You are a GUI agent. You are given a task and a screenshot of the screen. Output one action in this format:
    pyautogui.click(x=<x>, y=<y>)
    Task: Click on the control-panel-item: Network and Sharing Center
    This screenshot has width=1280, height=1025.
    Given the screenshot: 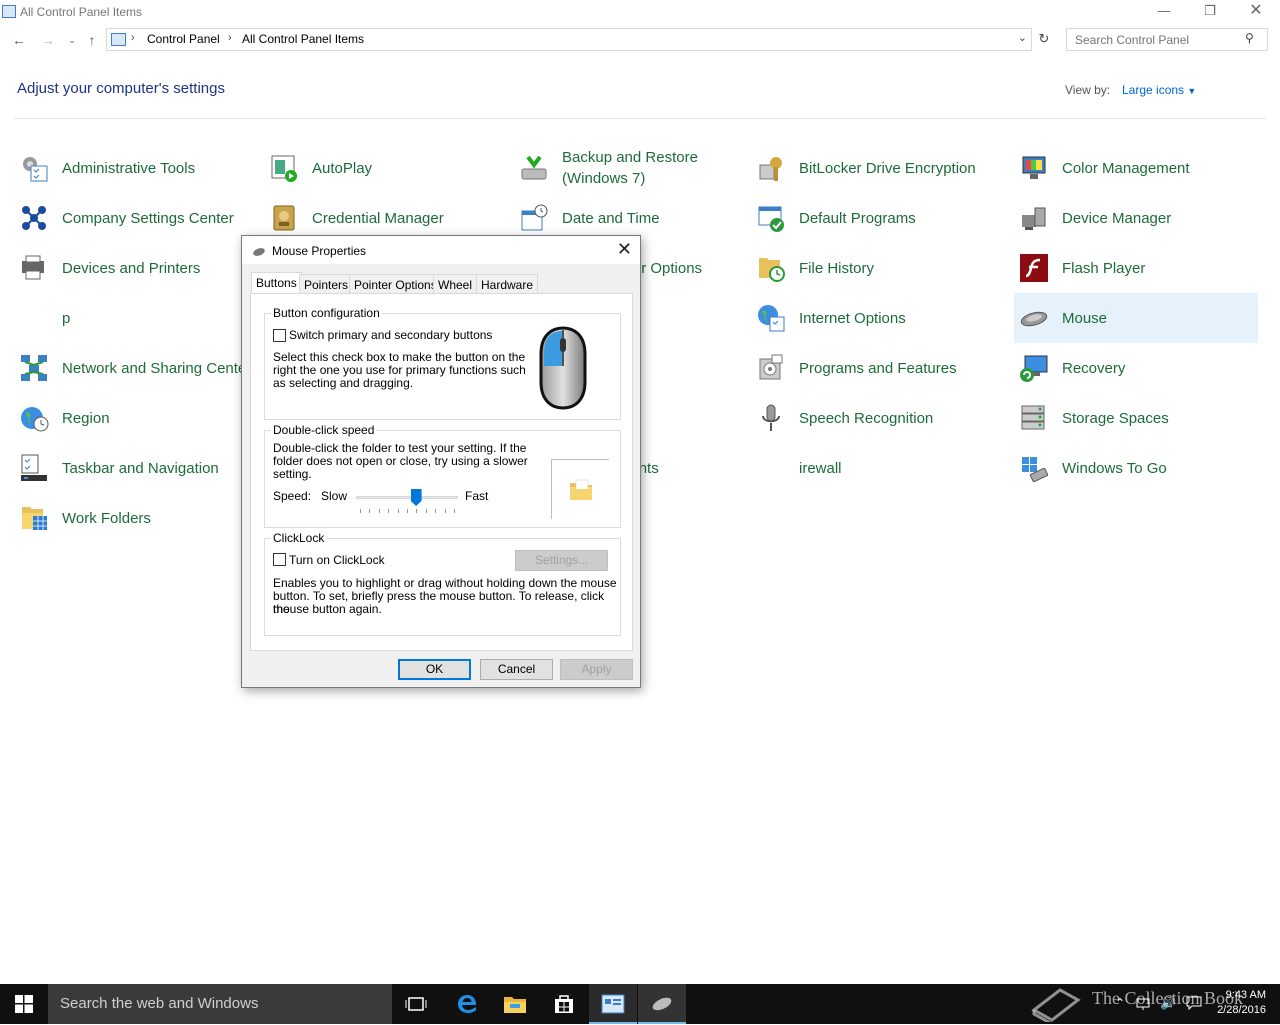 What is the action you would take?
    pyautogui.click(x=136, y=368)
    